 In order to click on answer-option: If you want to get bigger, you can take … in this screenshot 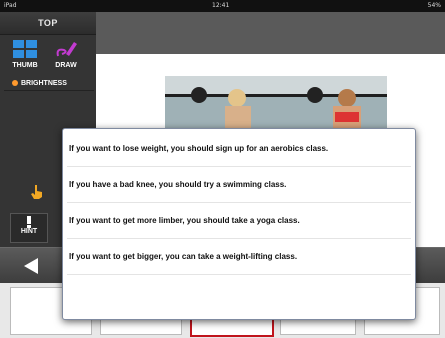, I will do `click(239, 257)`.